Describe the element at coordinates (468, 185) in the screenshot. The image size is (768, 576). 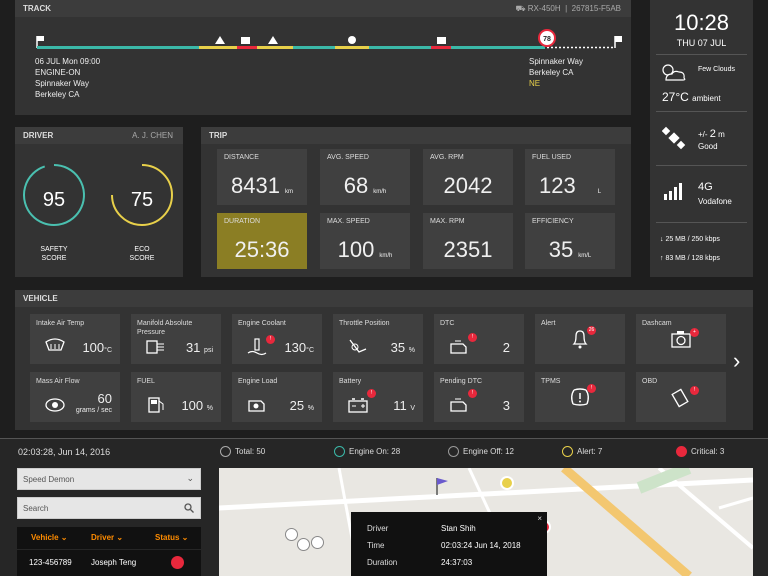
I see `avg-rpm-value: 2042` at that location.